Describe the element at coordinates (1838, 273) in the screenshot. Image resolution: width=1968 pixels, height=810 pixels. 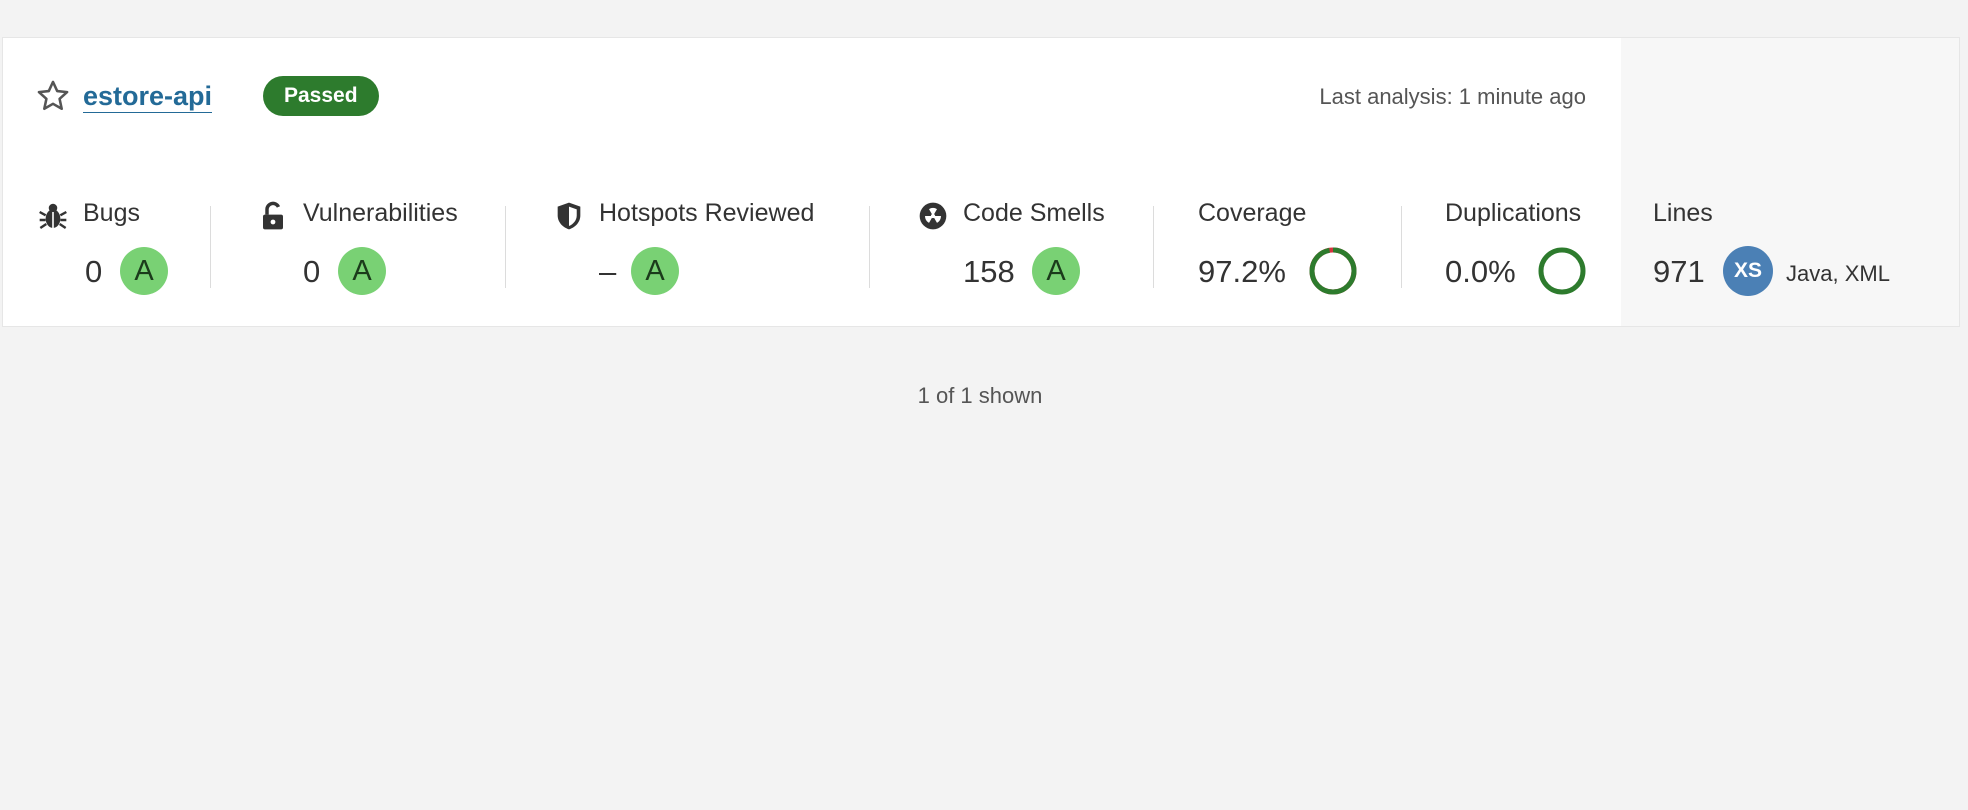
I see `languages-text: Java, XML` at that location.